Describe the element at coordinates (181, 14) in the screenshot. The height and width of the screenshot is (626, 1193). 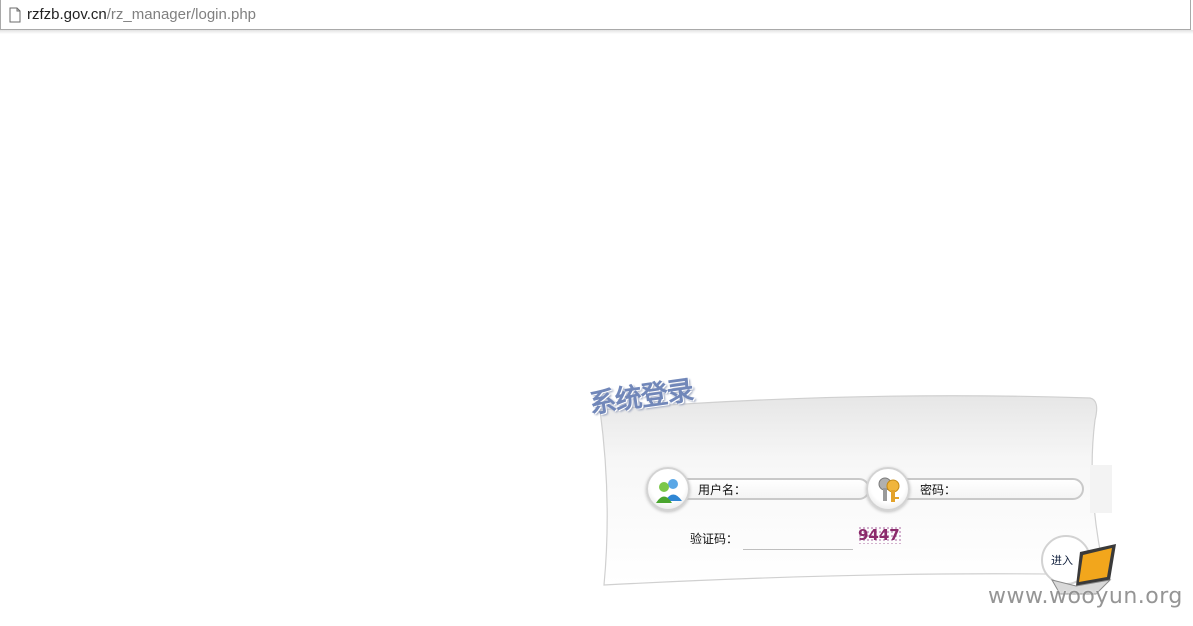
I see `url-path: /rz_manager/login.php` at that location.